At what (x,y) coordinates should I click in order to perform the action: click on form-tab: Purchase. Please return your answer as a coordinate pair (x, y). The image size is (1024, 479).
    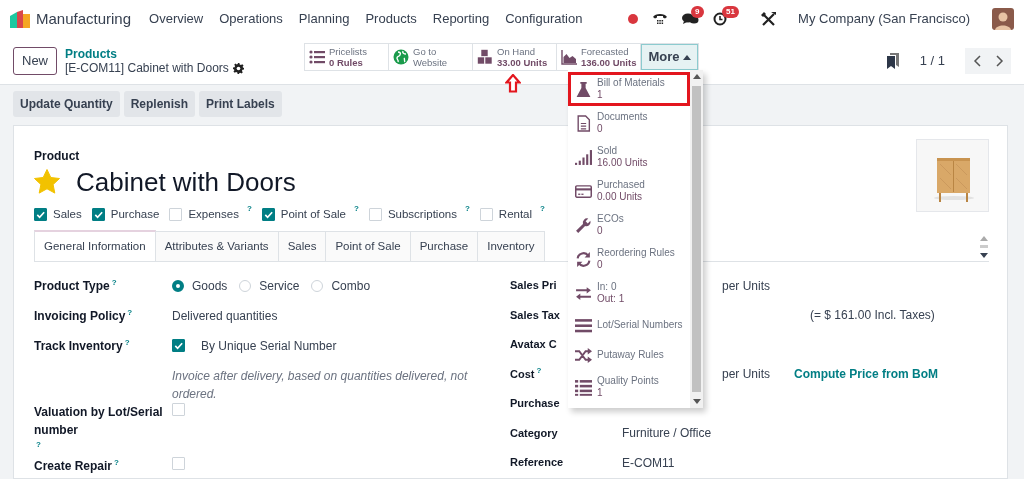
    Looking at the image, I should click on (444, 245).